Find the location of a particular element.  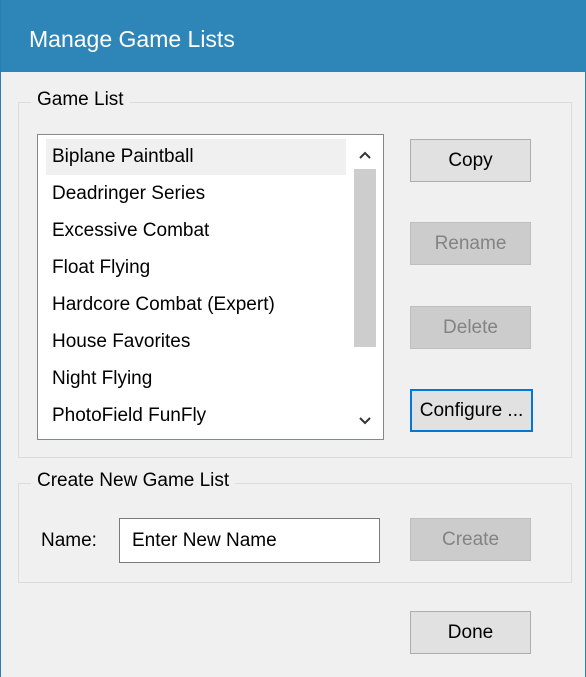

list-item: Hardcore Combat (Expert) is located at coordinates (196, 305).